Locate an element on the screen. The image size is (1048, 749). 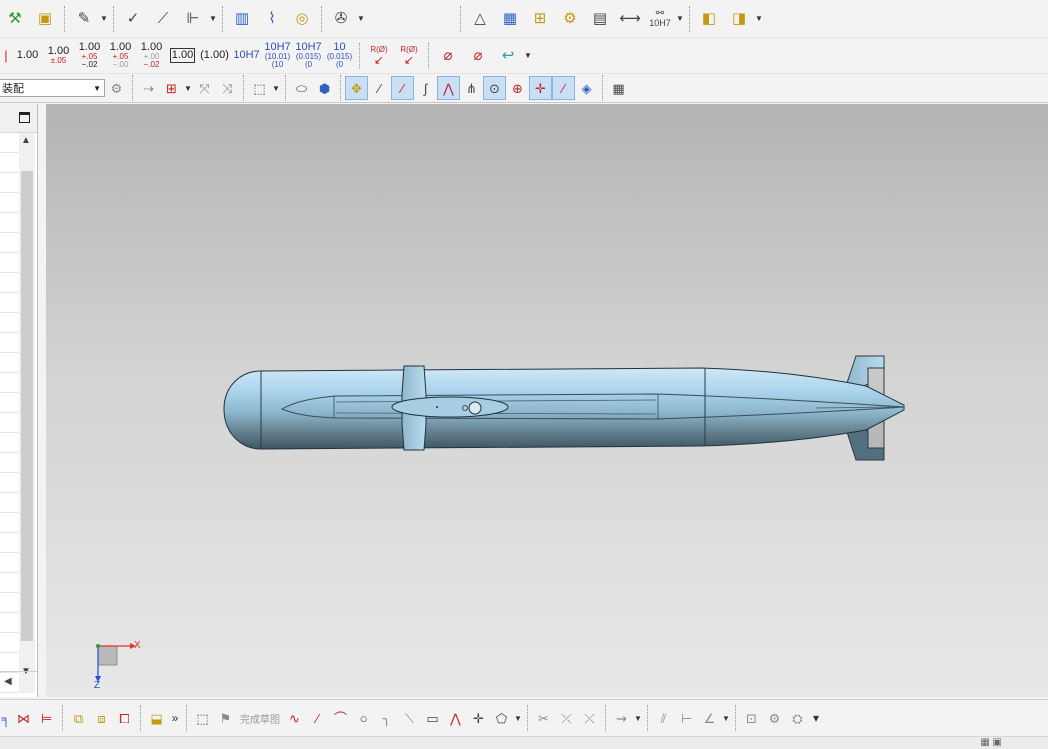
bearing-ring-icon: ◎ is located at coordinates (302, 19).